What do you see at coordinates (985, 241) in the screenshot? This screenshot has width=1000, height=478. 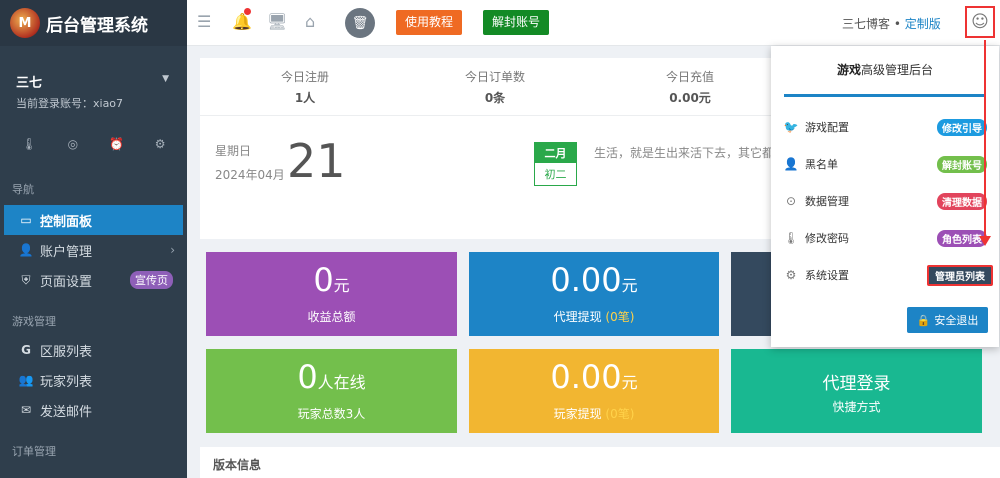 I see `annotation-arrow-head` at bounding box center [985, 241].